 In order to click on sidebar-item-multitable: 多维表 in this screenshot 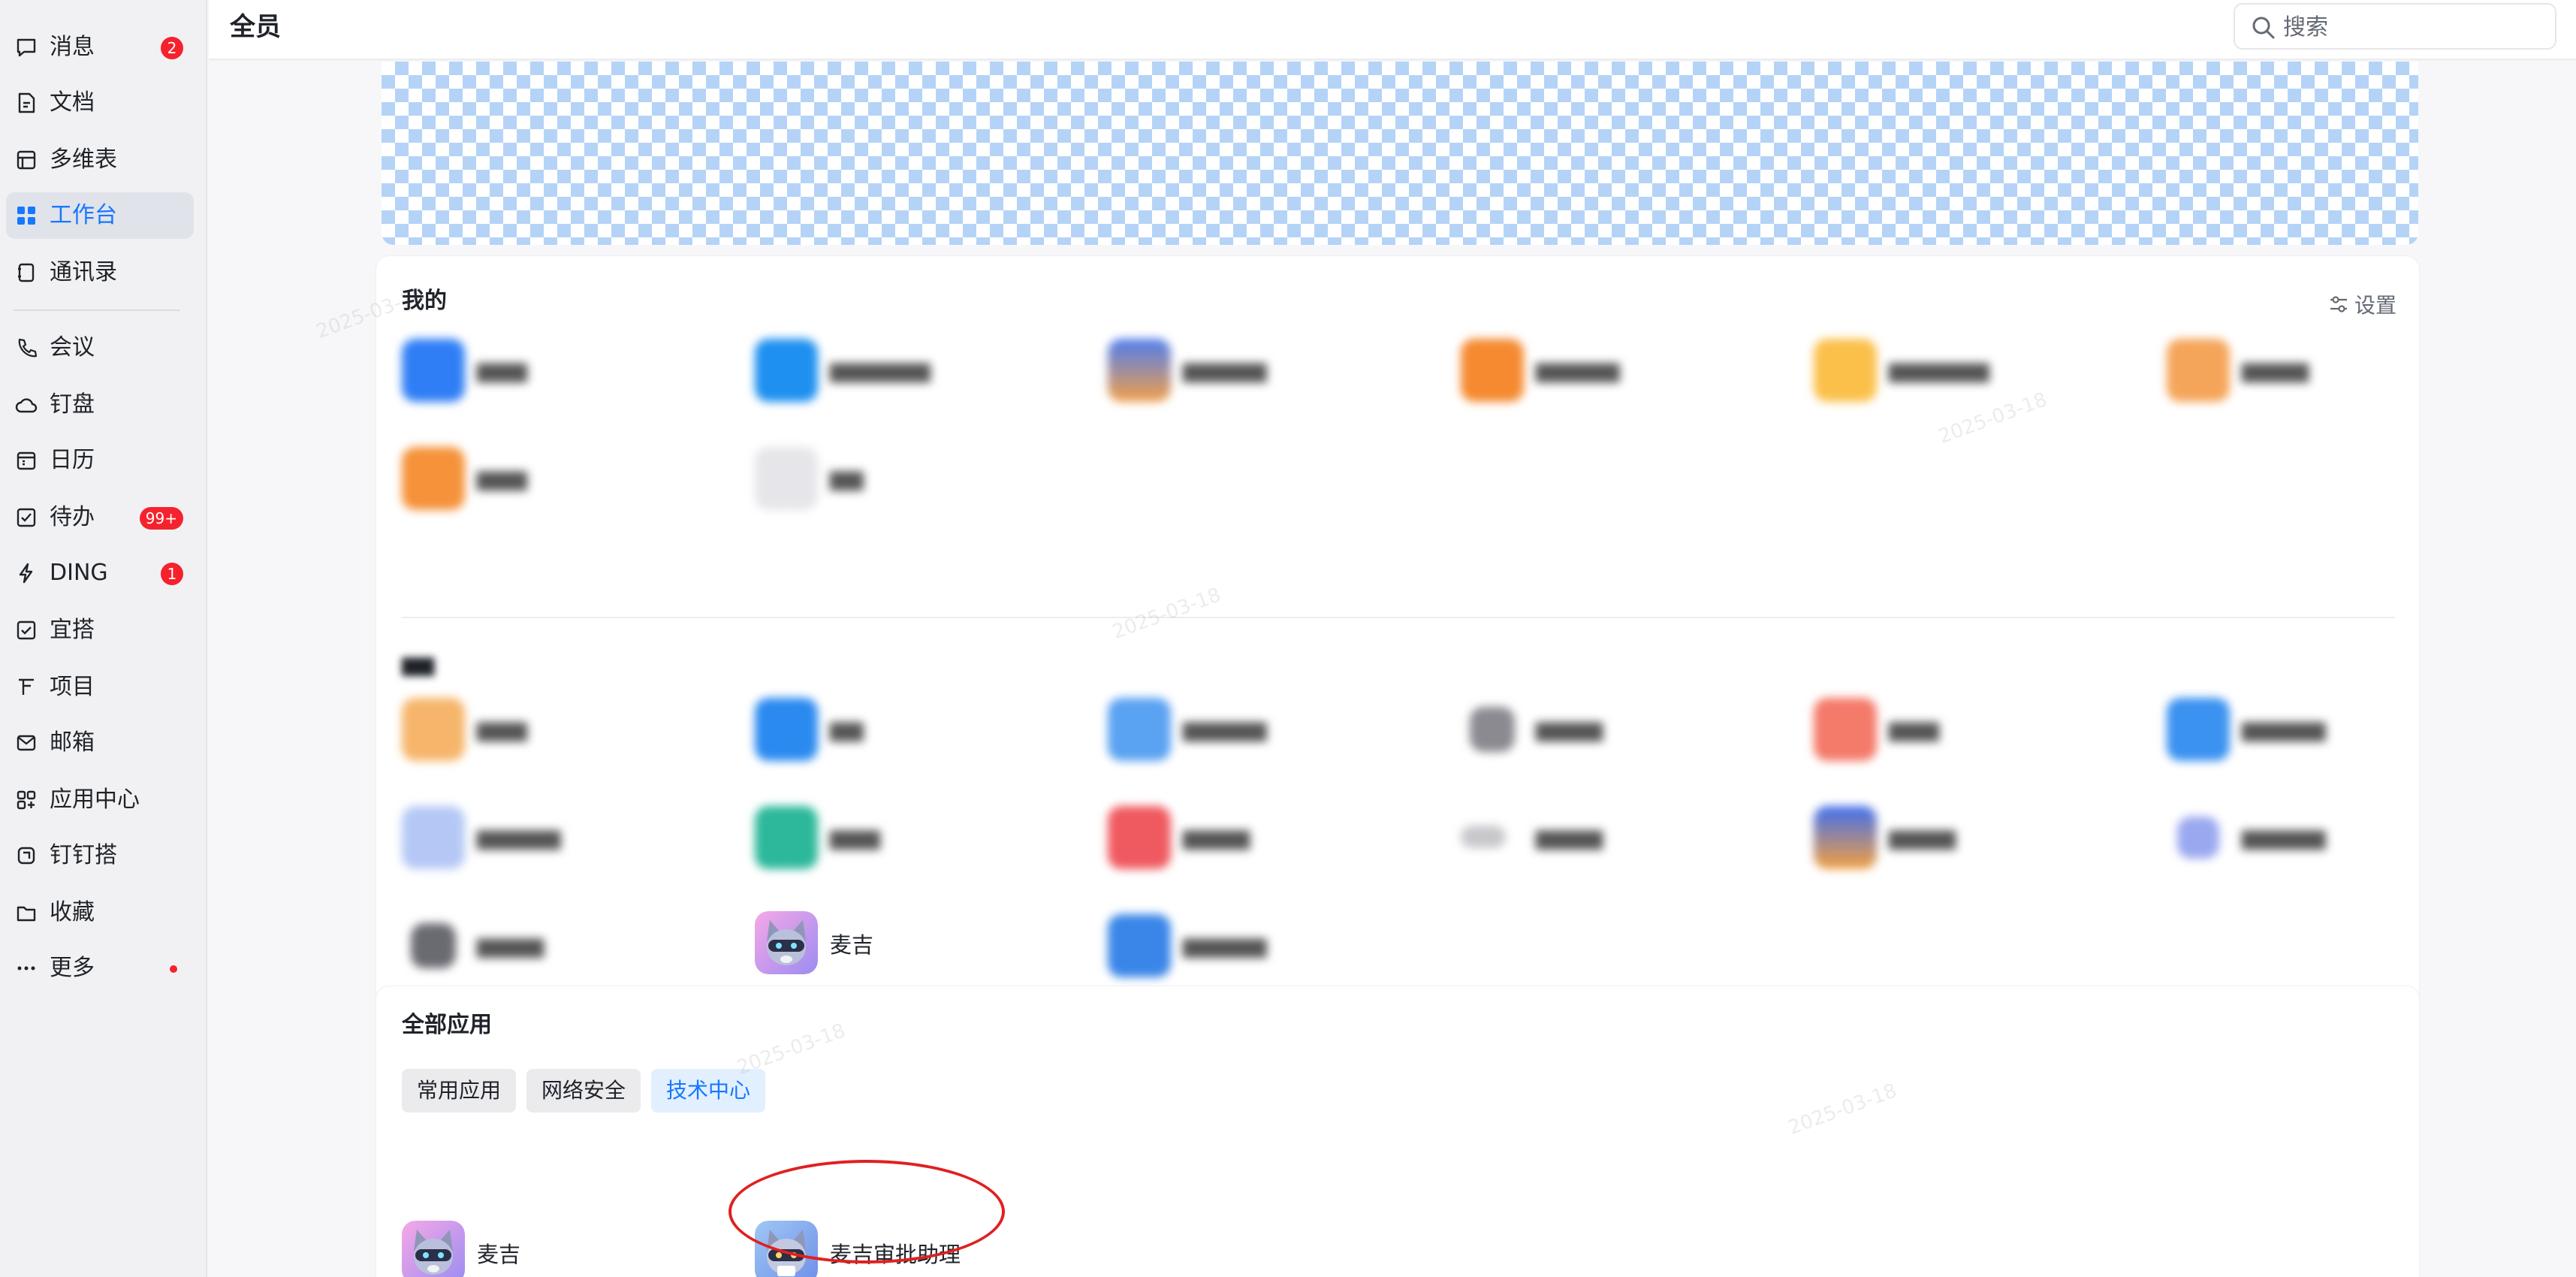, I will do `click(100, 160)`.